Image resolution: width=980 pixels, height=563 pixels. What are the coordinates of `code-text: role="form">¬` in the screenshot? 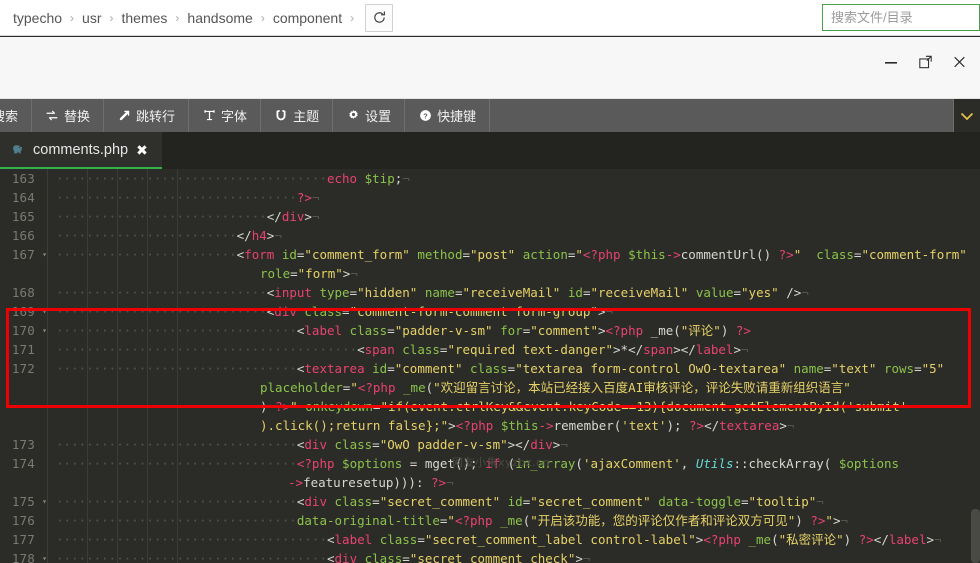 It's located at (309, 273).